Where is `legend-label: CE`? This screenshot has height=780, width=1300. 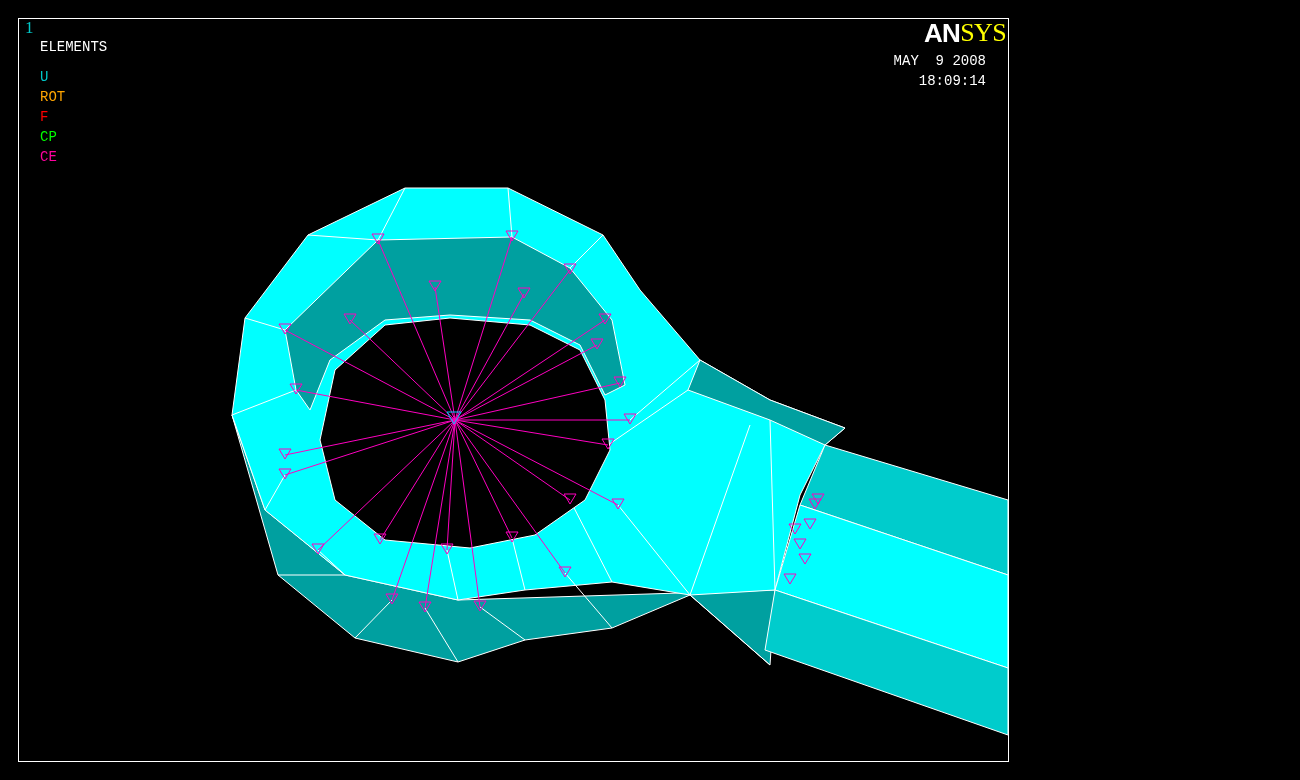
legend-label: CE is located at coordinates (49, 157).